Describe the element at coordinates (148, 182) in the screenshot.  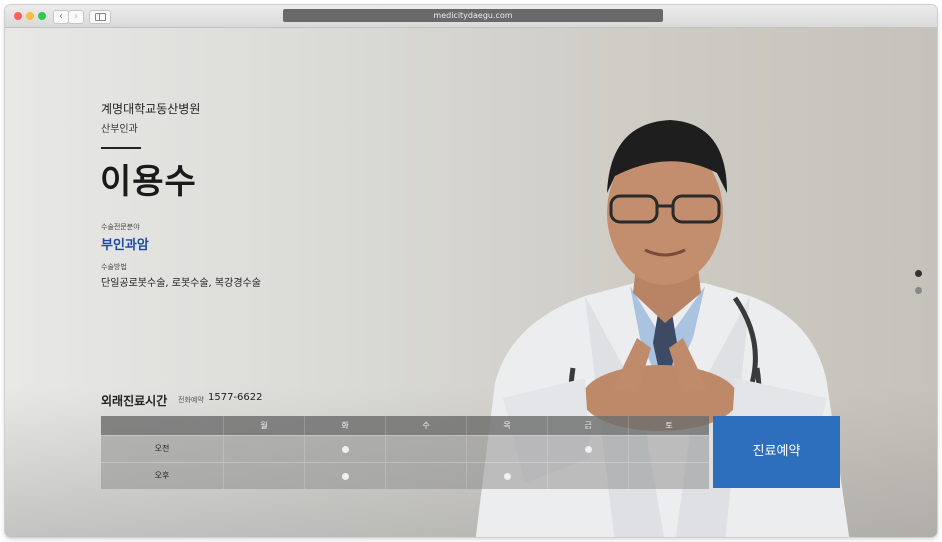
I see `doctor-name: 이용수` at that location.